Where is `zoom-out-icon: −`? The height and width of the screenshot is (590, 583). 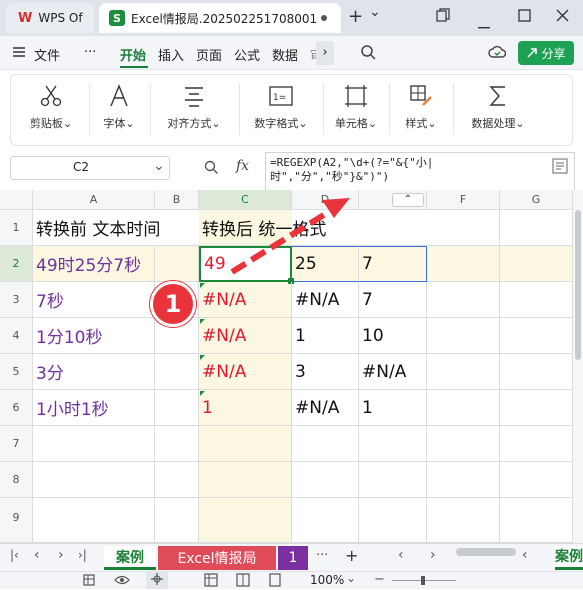 zoom-out-icon: − is located at coordinates (379, 579).